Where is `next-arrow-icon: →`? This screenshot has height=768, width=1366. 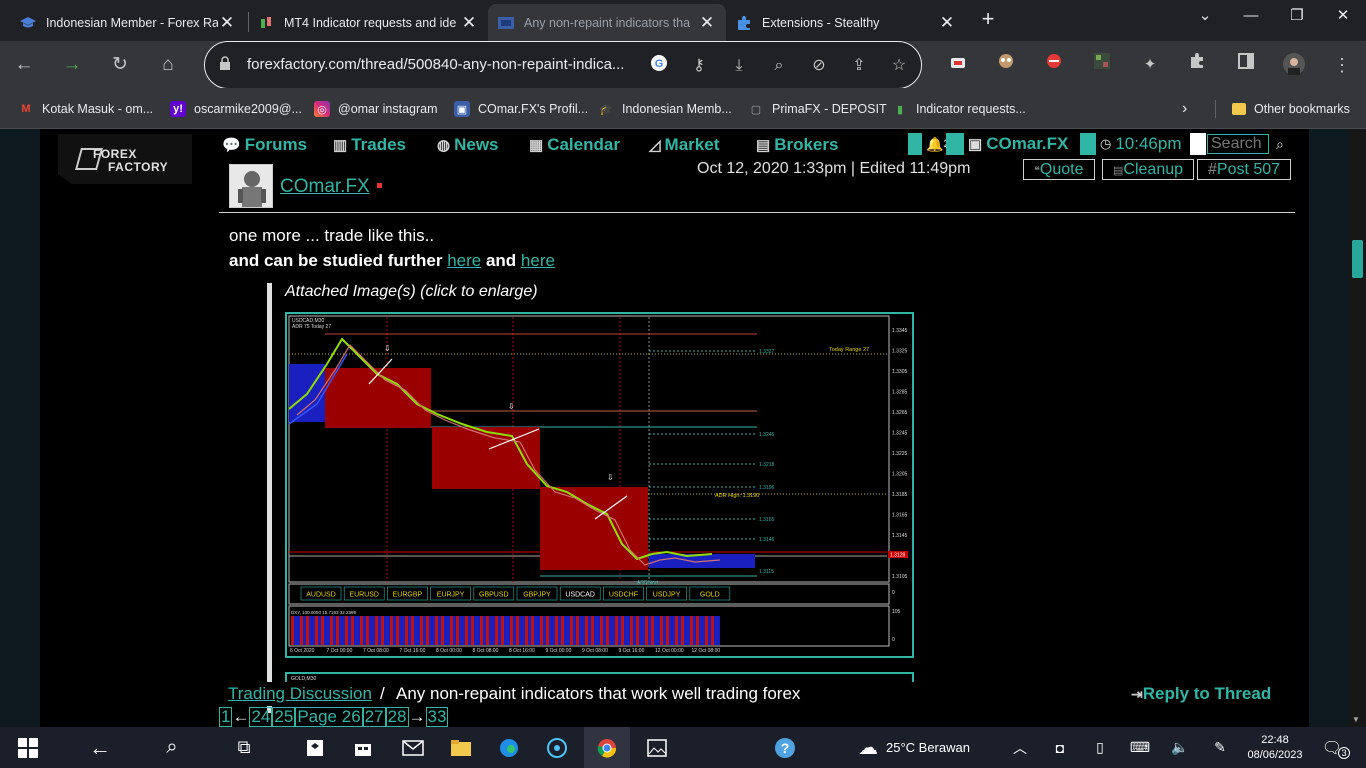 next-arrow-icon: → is located at coordinates (417, 716).